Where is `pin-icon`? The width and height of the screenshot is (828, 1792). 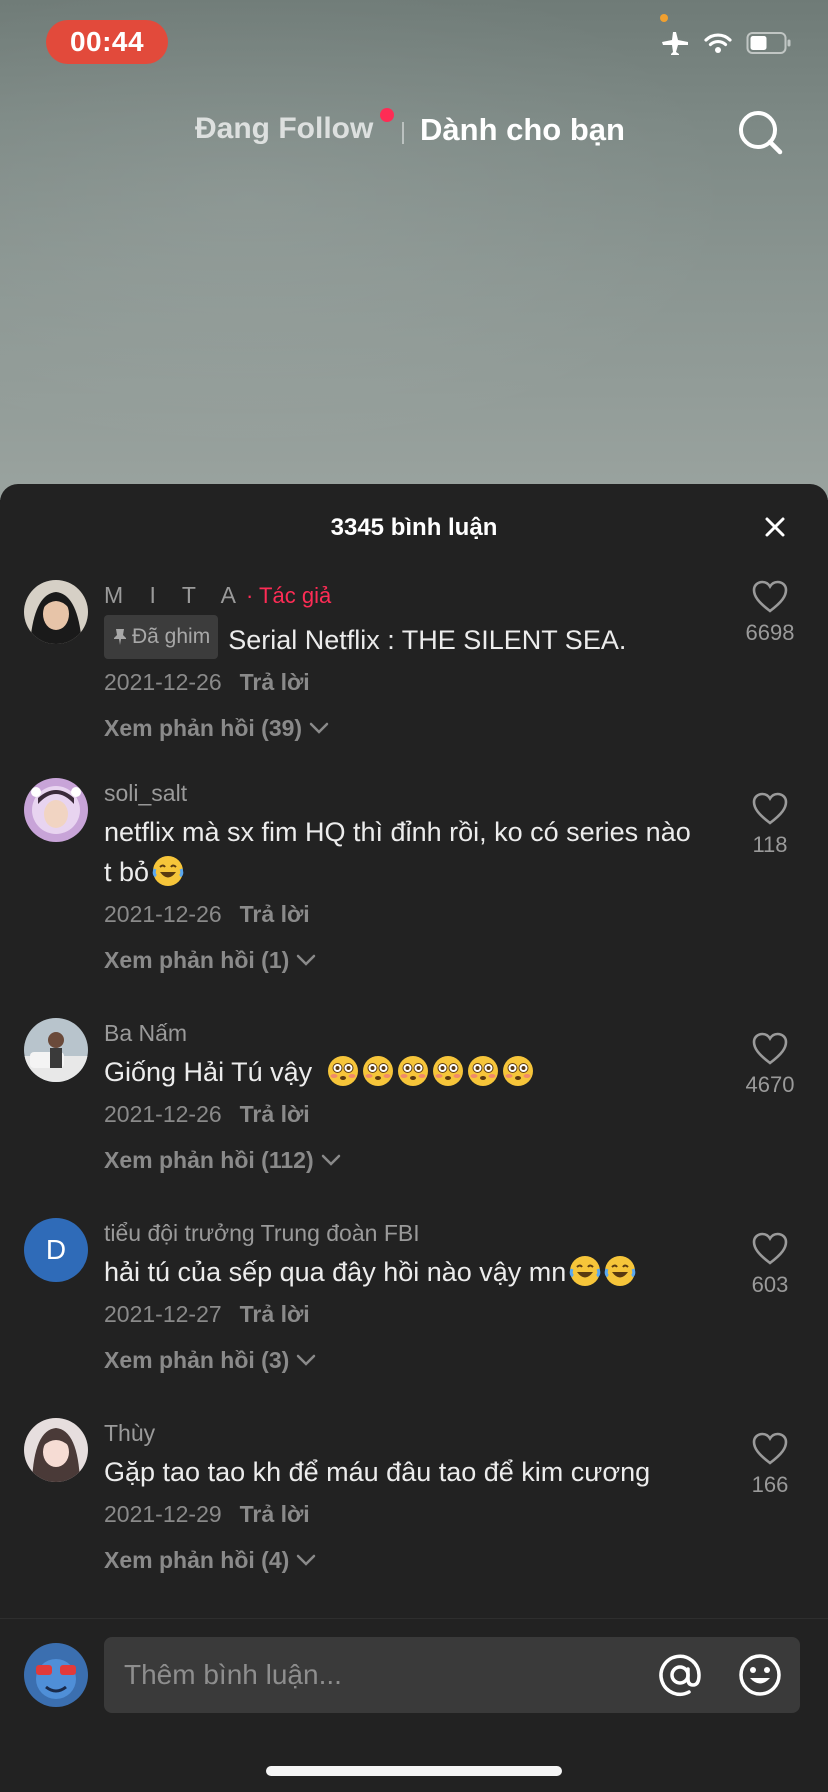
pin-icon is located at coordinates (120, 637).